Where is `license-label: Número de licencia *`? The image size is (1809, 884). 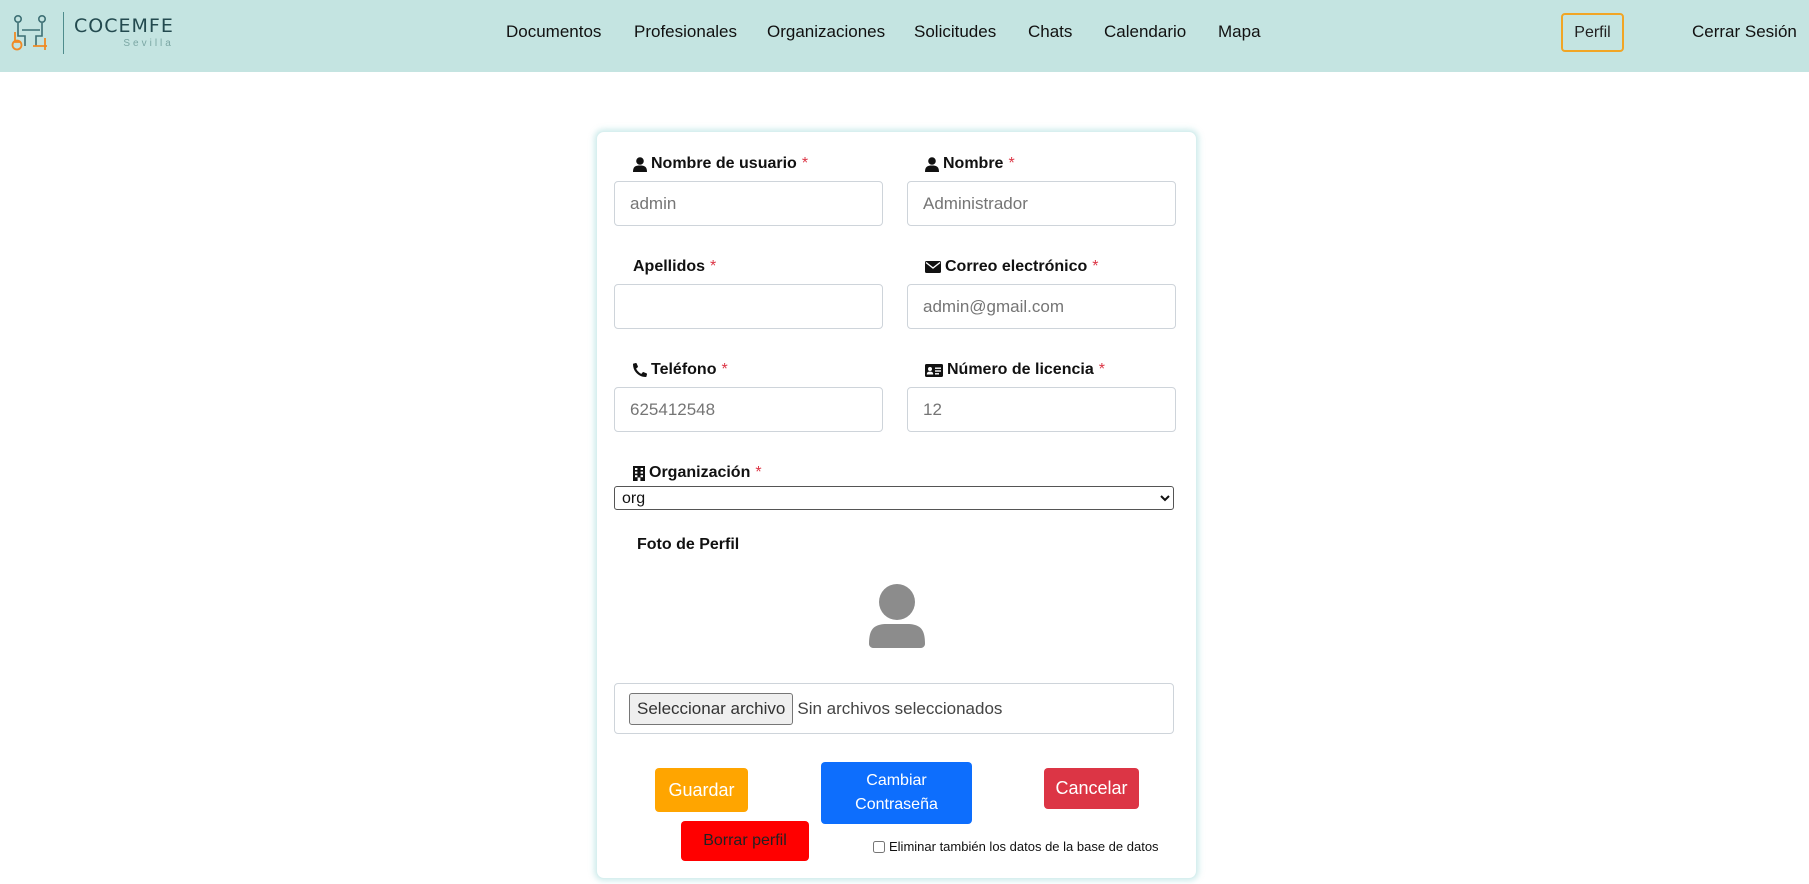 license-label: Número de licencia * is located at coordinates (1015, 370).